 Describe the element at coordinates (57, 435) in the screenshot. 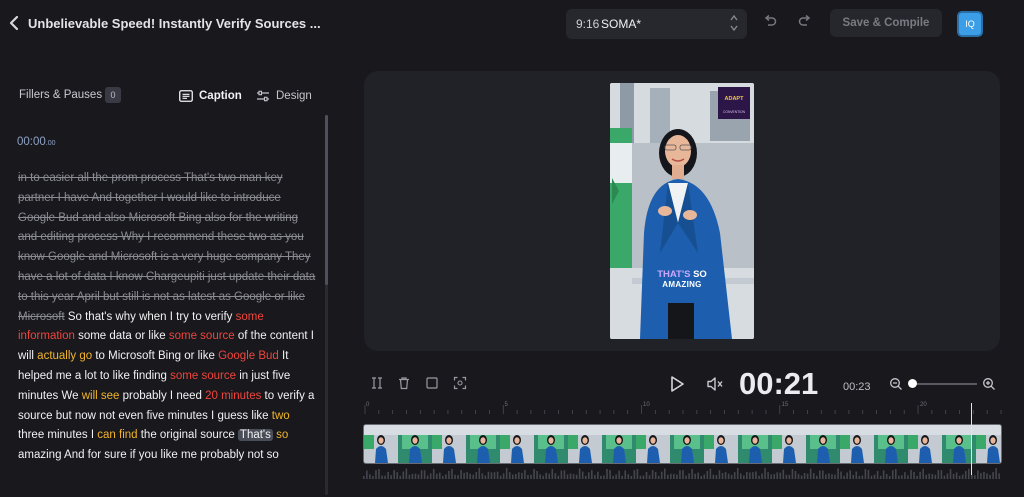

I see `transcript-text: three minutes I` at that location.